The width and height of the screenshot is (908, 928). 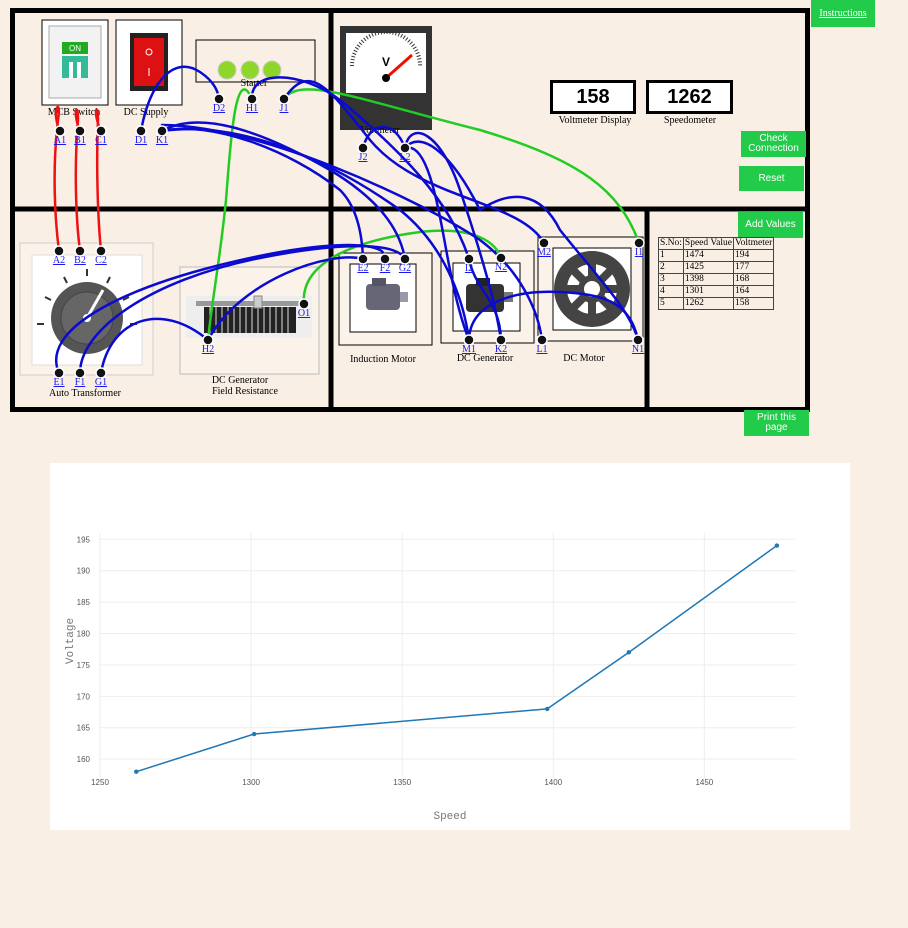 I want to click on table-cell: 1, so click(x=671, y=255).